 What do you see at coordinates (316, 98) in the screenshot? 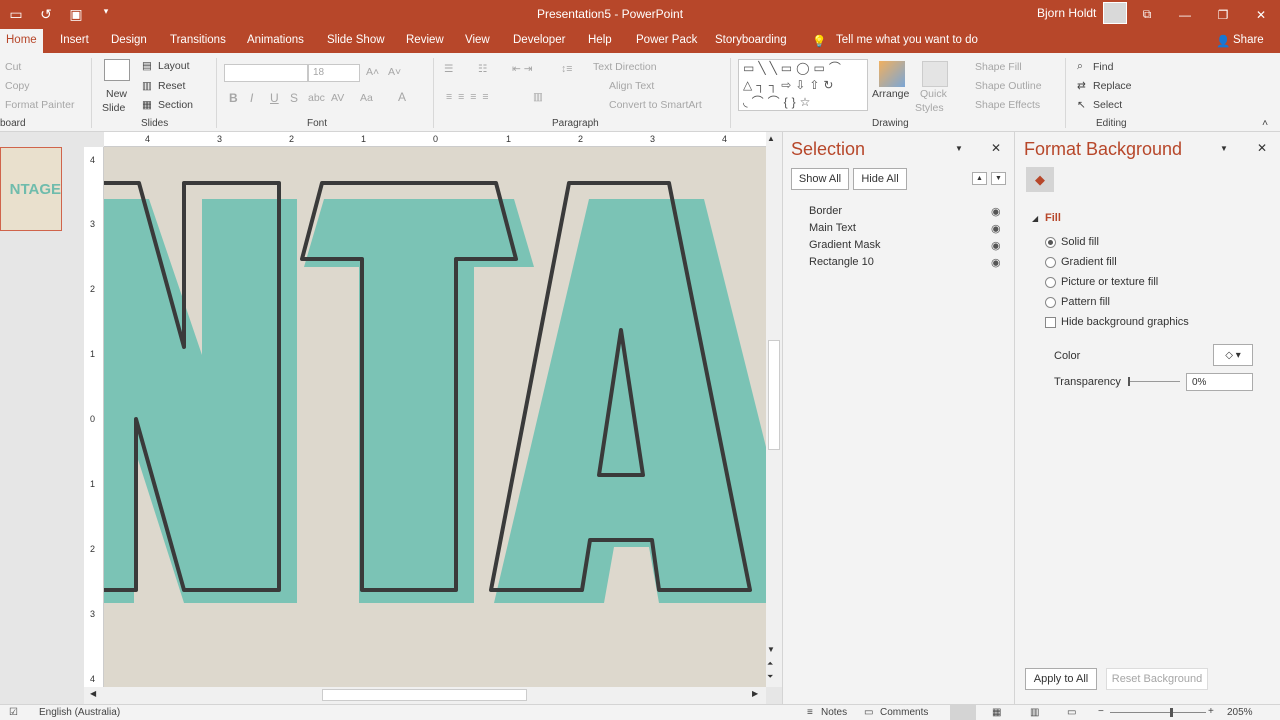
I see `shadow-button: abc` at bounding box center [316, 98].